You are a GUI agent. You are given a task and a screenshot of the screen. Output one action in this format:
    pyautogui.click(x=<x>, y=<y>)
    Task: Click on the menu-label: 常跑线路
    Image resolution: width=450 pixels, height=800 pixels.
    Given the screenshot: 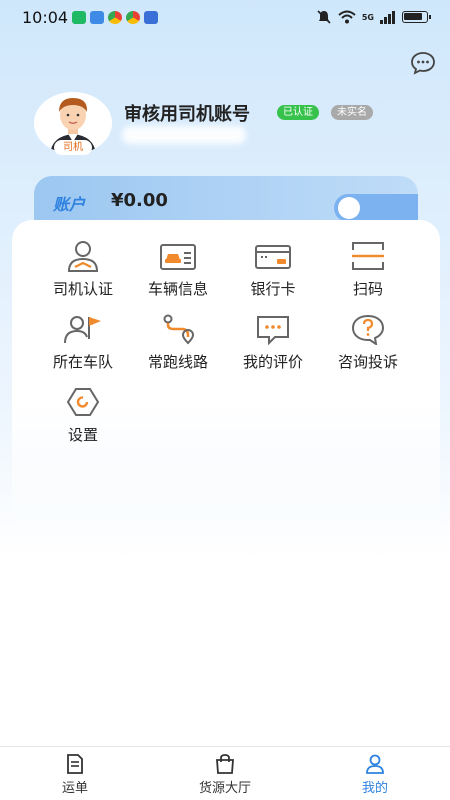 What is the action you would take?
    pyautogui.click(x=177, y=362)
    